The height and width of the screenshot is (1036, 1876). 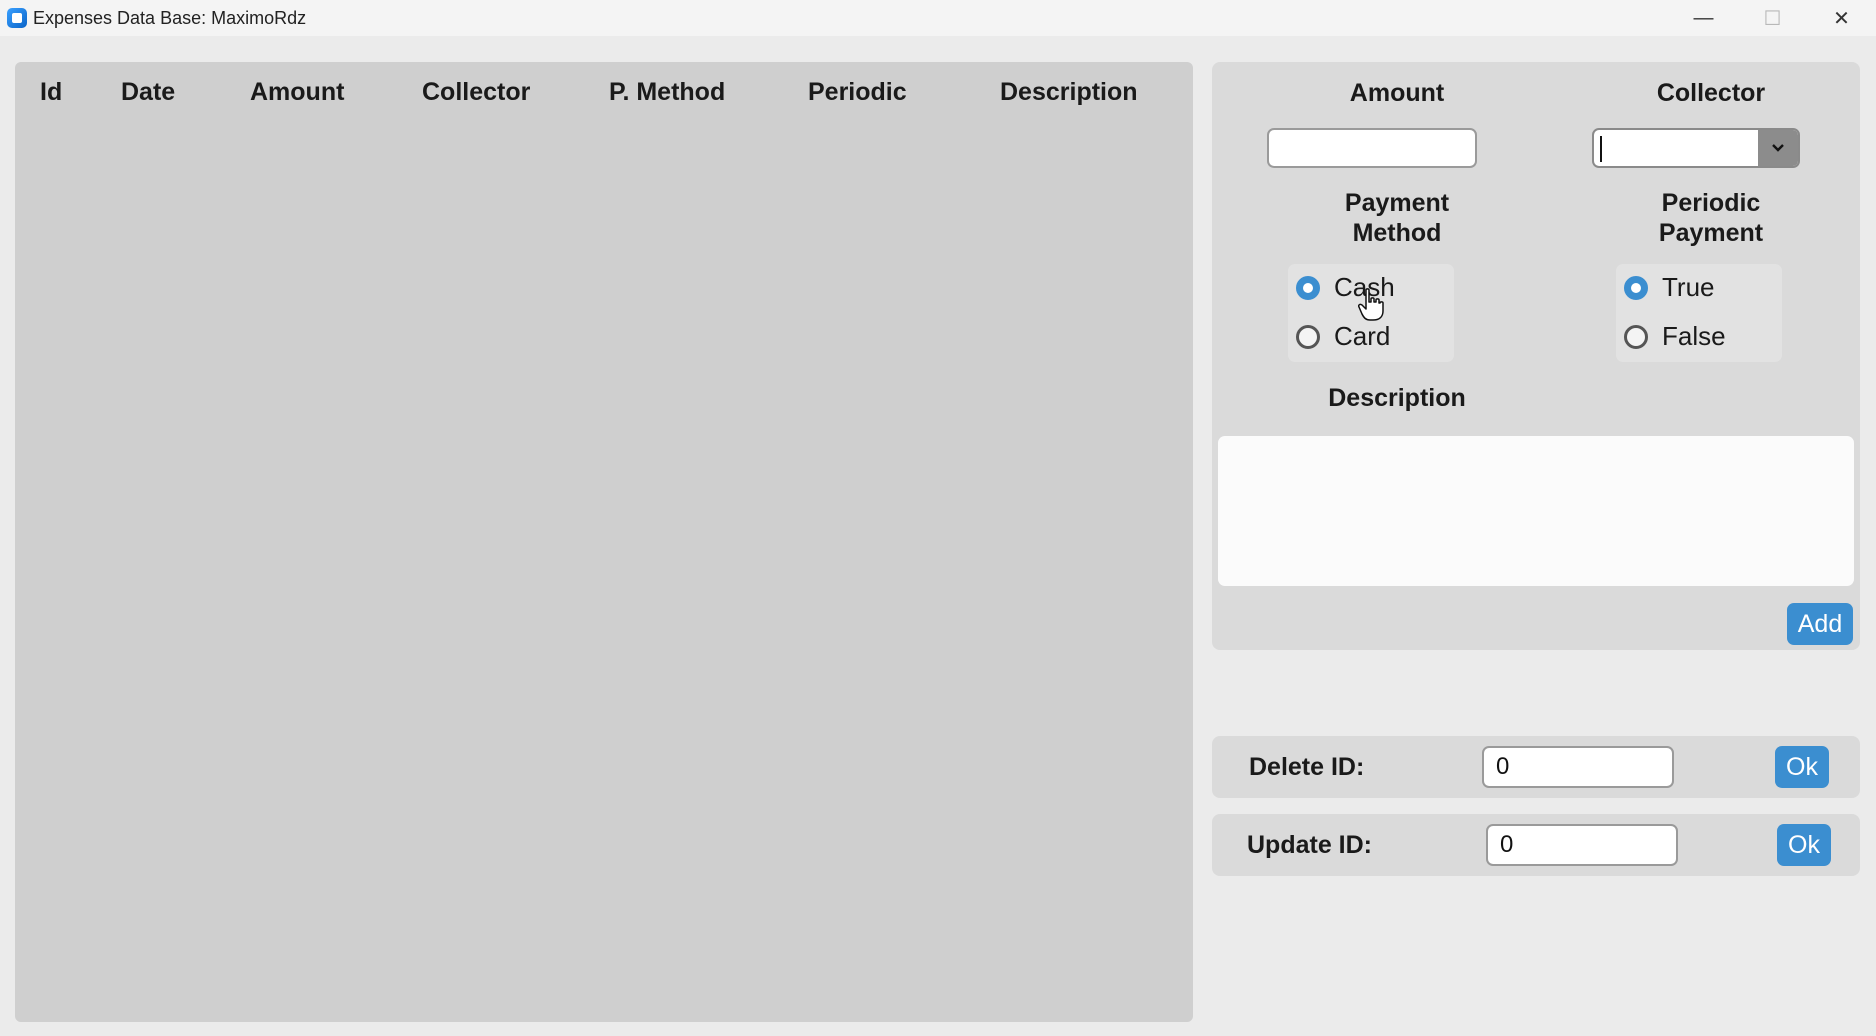 What do you see at coordinates (1397, 93) in the screenshot?
I see `amount-label: Amount` at bounding box center [1397, 93].